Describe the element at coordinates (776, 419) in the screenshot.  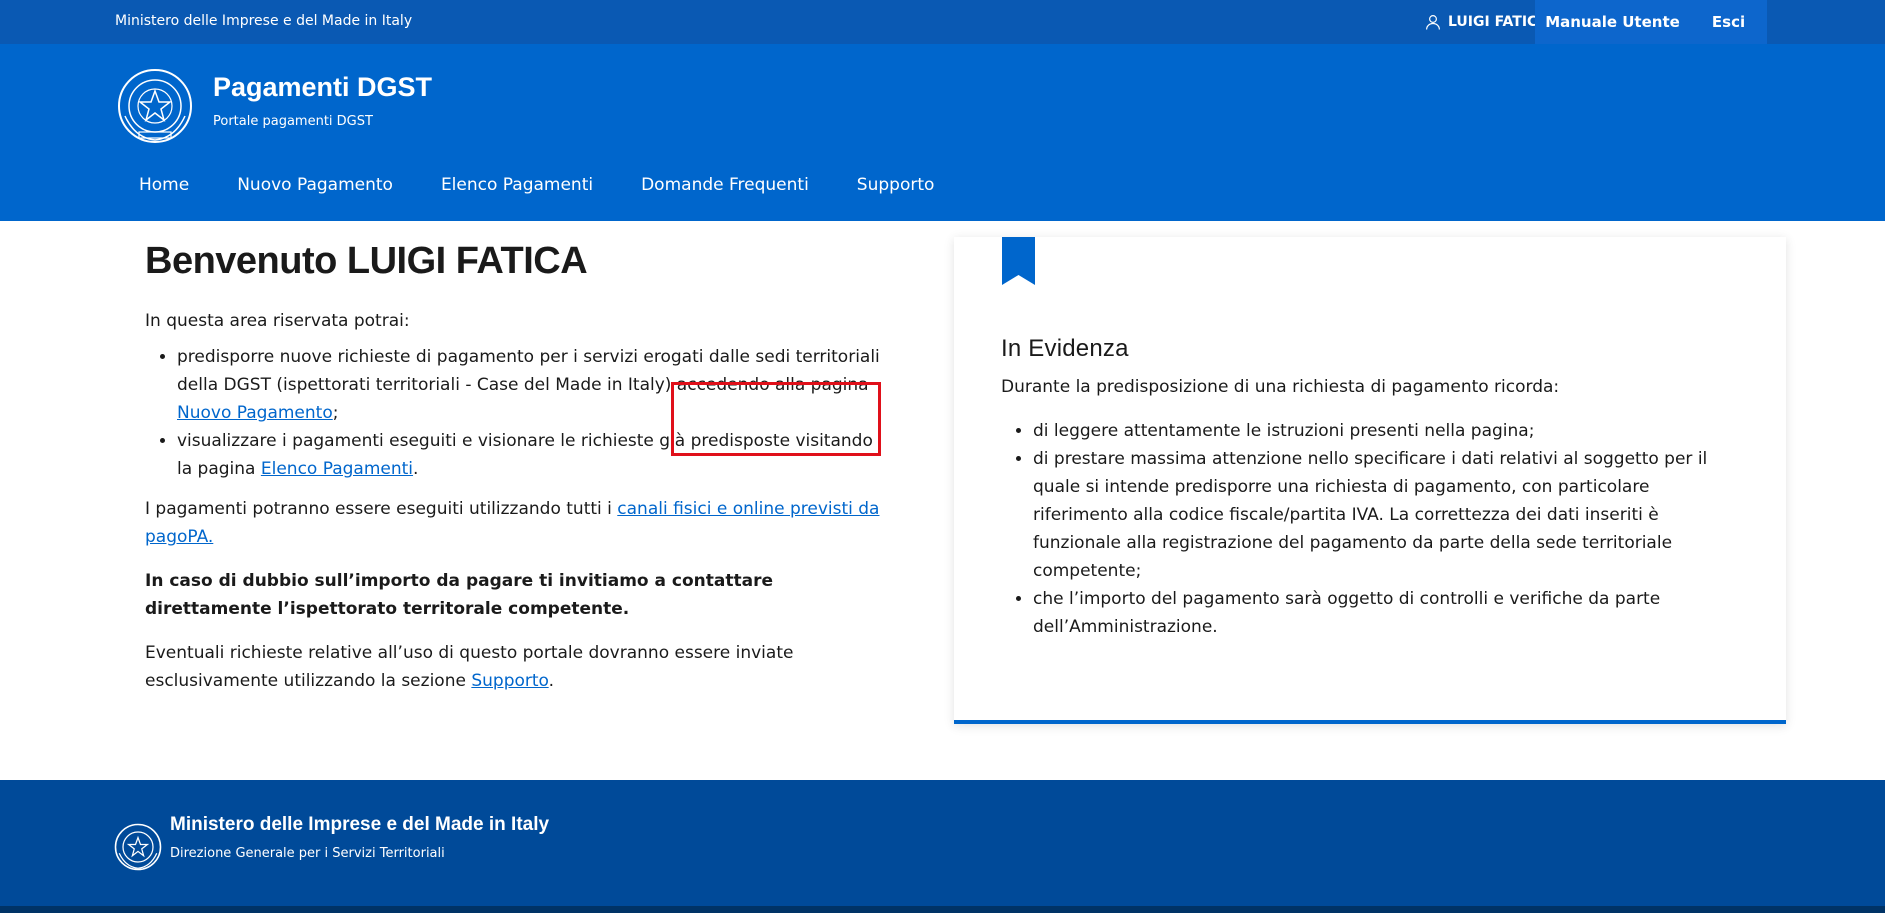
I see `highlight-box` at that location.